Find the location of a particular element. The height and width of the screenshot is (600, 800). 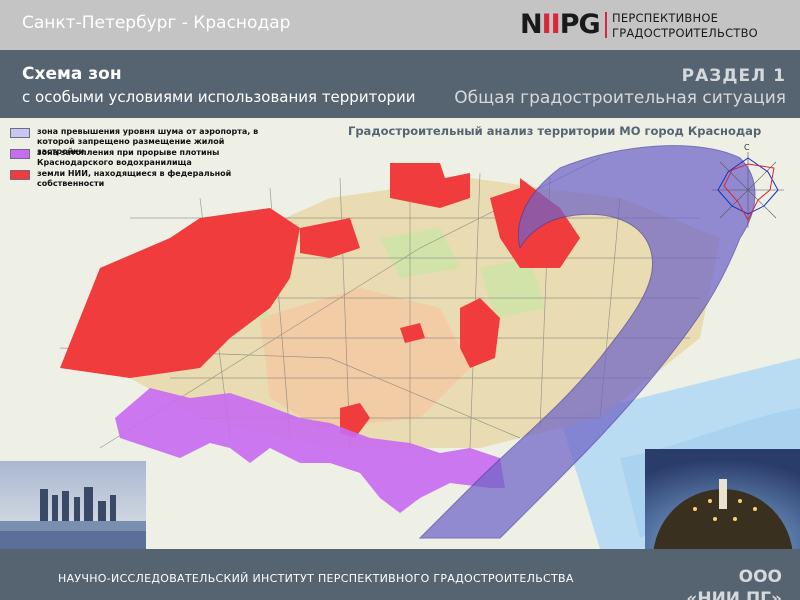

niipg-logo: NIIPG ПЕРСПЕКТИВНОЕ ГРАДОСТРОИТЕЛЬСТВО is located at coordinates (655, 25).